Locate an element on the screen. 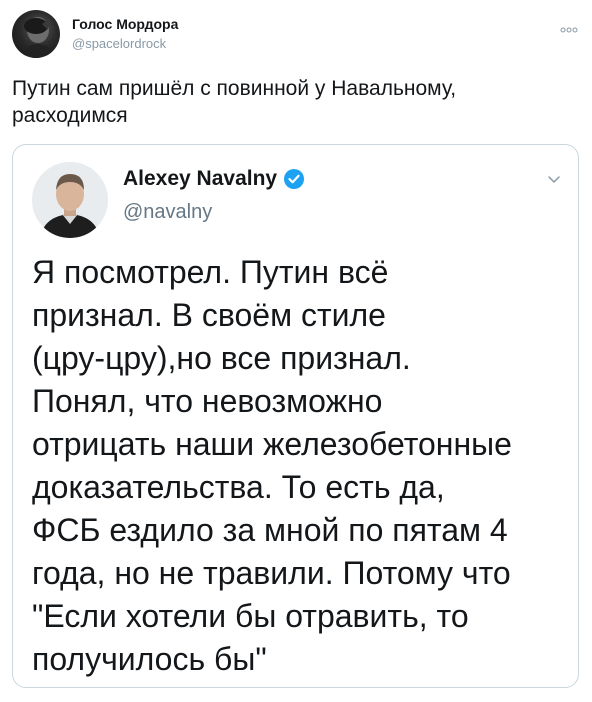 The image size is (592, 702). quoted-avatar-image is located at coordinates (70, 200).